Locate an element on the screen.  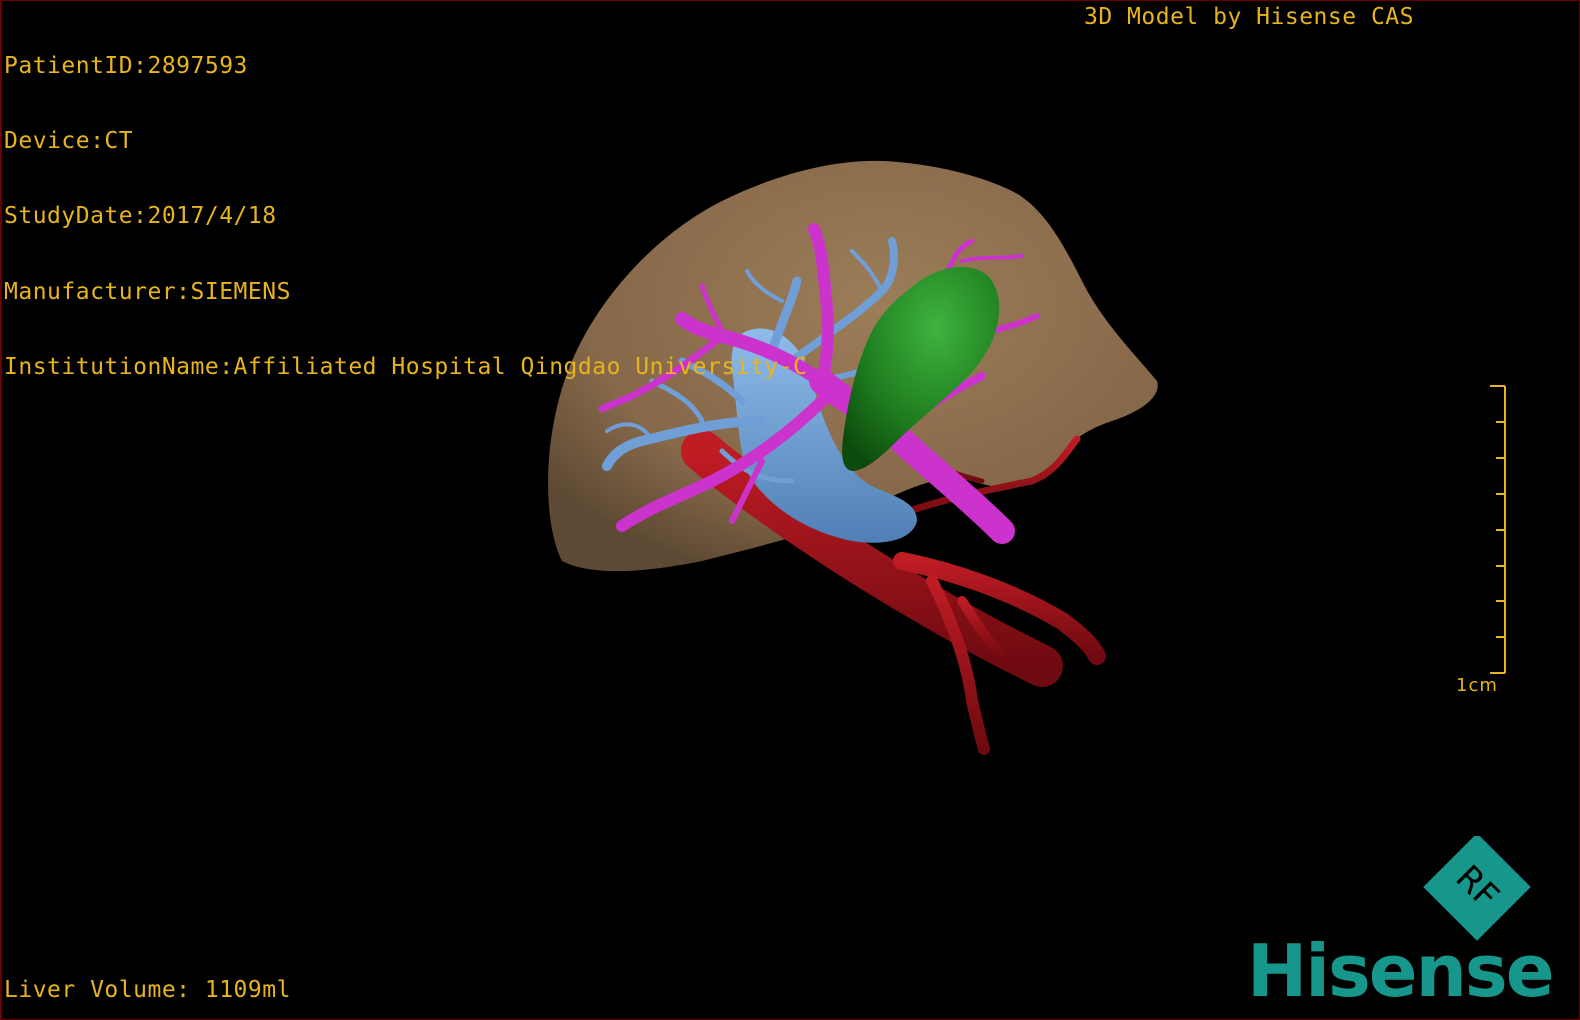
scale-label: 1cm is located at coordinates (1477, 685).